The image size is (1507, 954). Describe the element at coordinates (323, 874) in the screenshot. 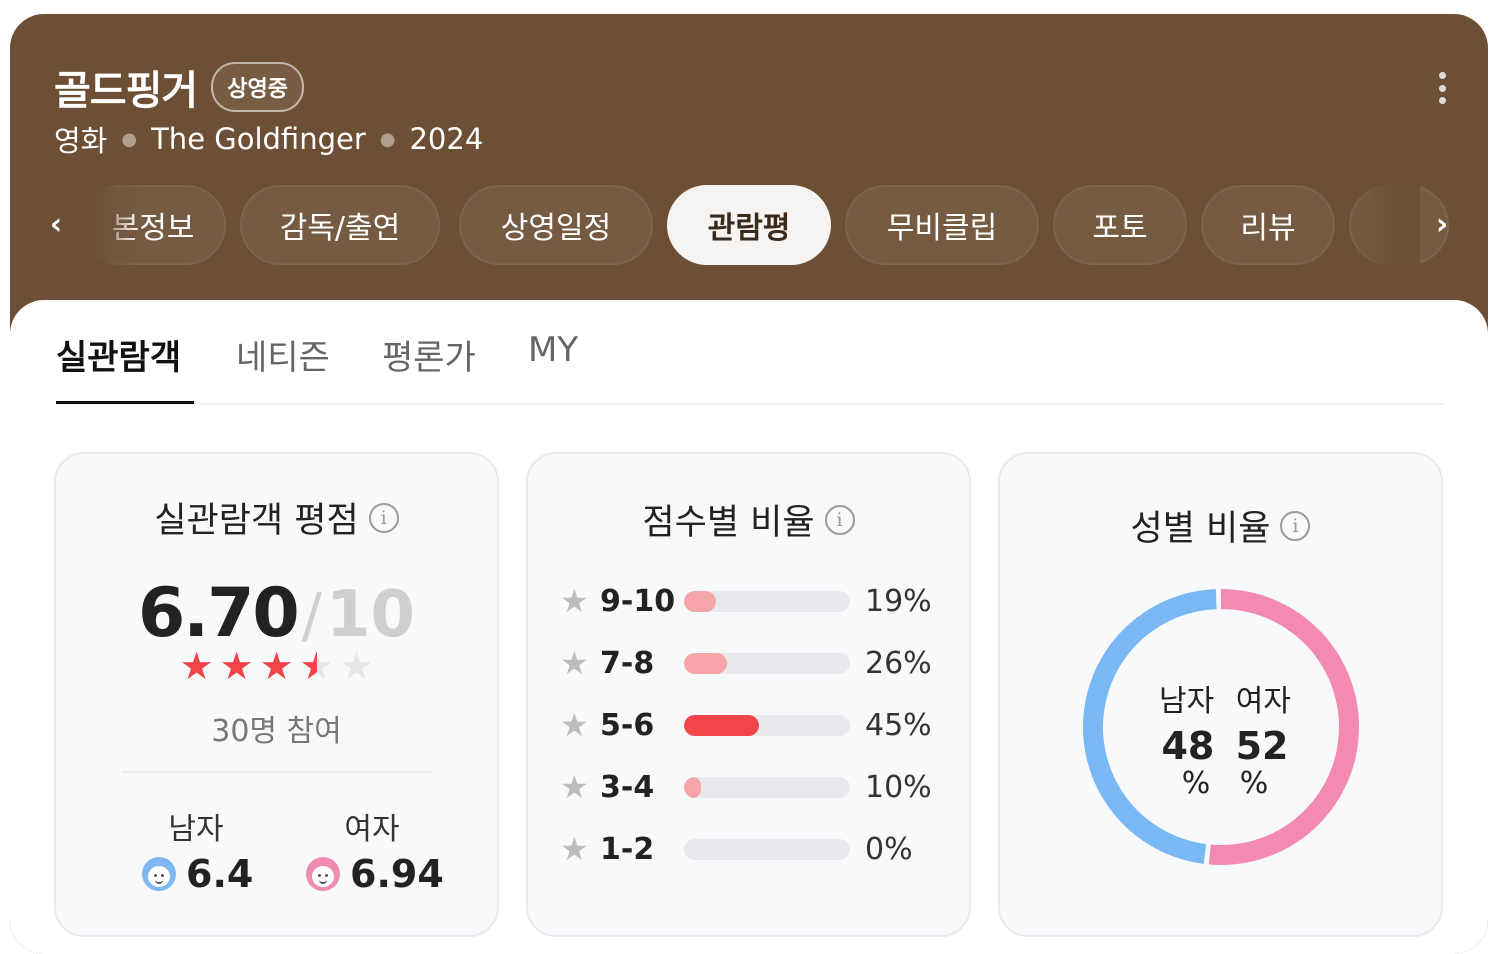

I see `female-face-icon` at that location.